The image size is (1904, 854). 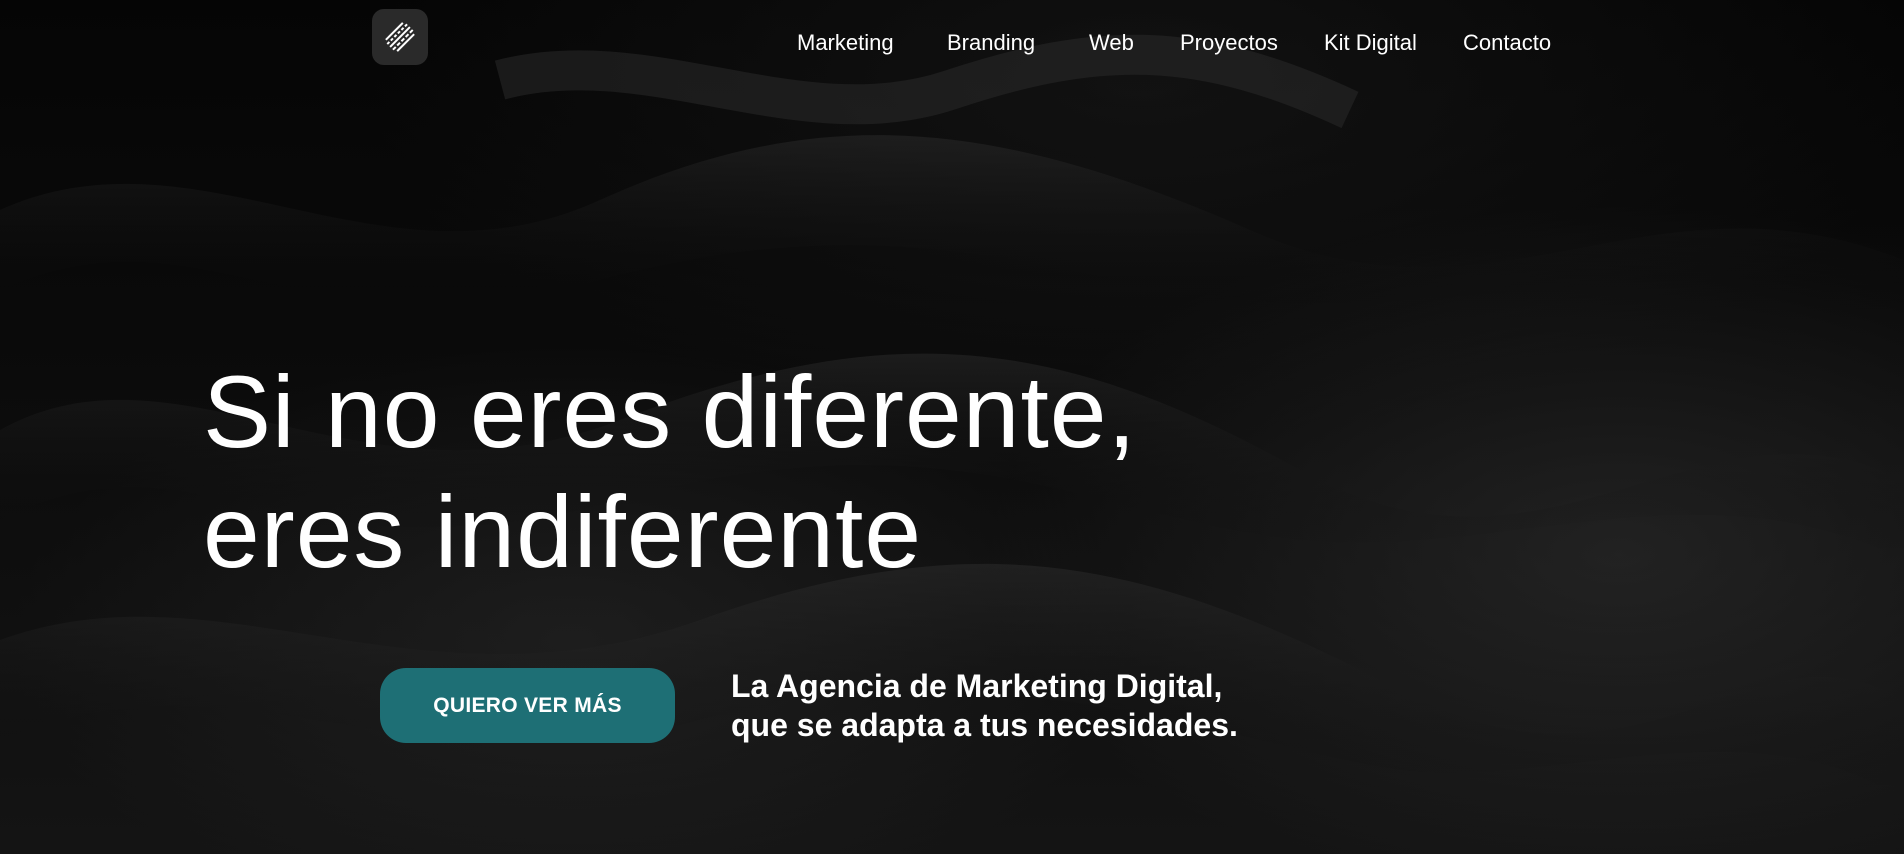 What do you see at coordinates (1111, 43) in the screenshot?
I see `nav-item-web: Web` at bounding box center [1111, 43].